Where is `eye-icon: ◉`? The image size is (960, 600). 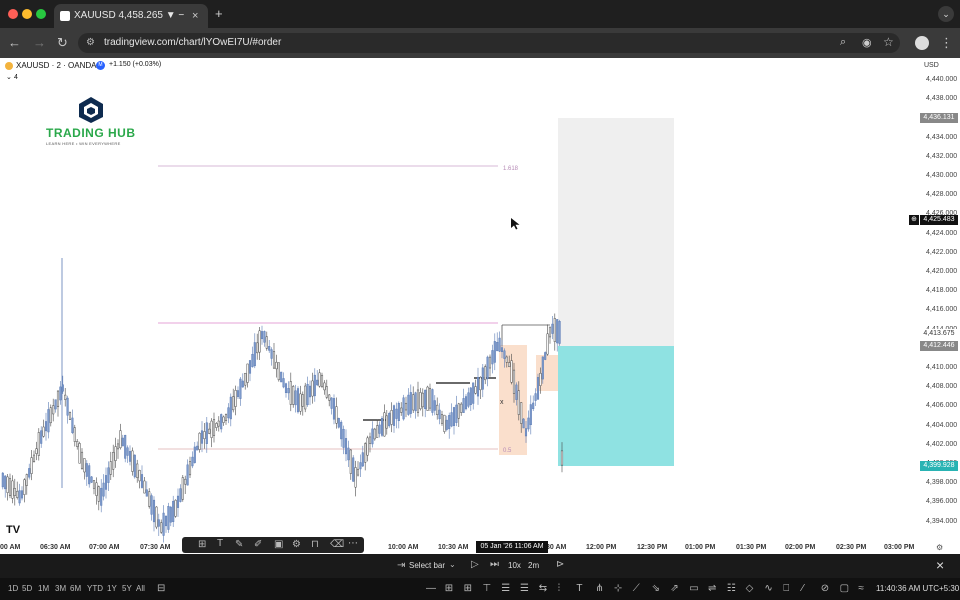
eye-icon: ◉ is located at coordinates (867, 42).